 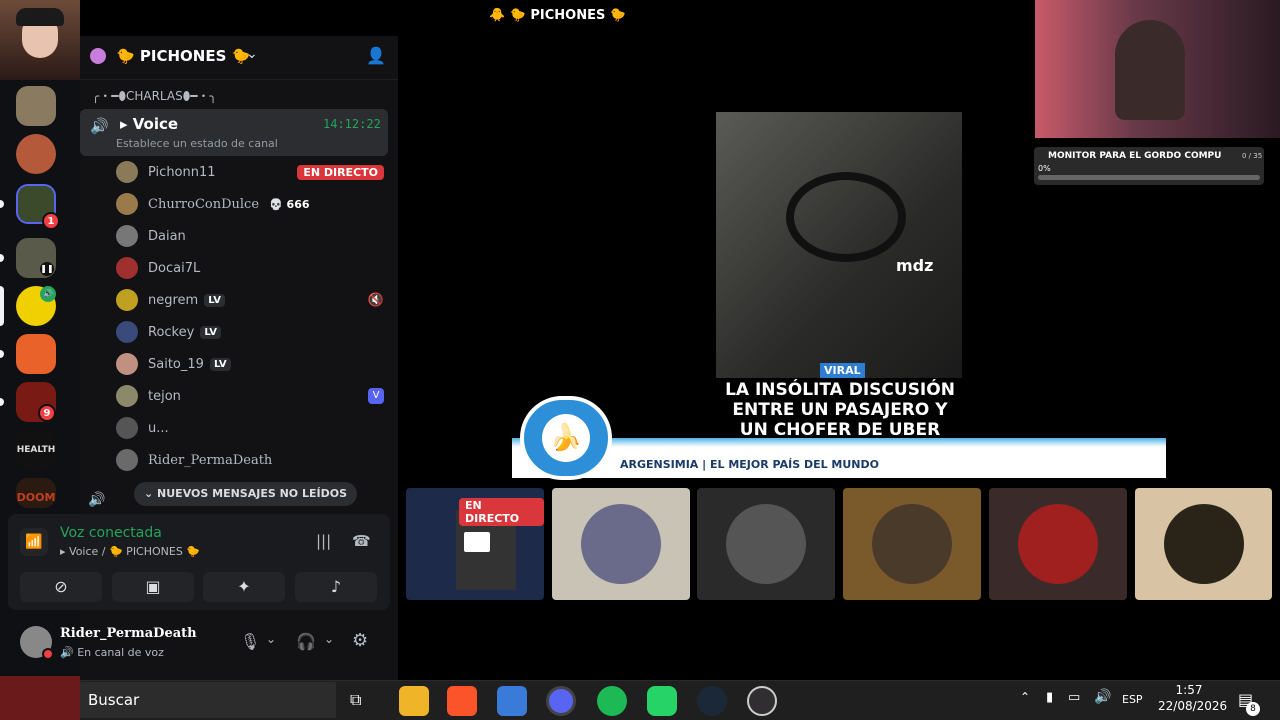 What do you see at coordinates (355, 700) in the screenshot?
I see `task-view-icon: ⧉` at bounding box center [355, 700].